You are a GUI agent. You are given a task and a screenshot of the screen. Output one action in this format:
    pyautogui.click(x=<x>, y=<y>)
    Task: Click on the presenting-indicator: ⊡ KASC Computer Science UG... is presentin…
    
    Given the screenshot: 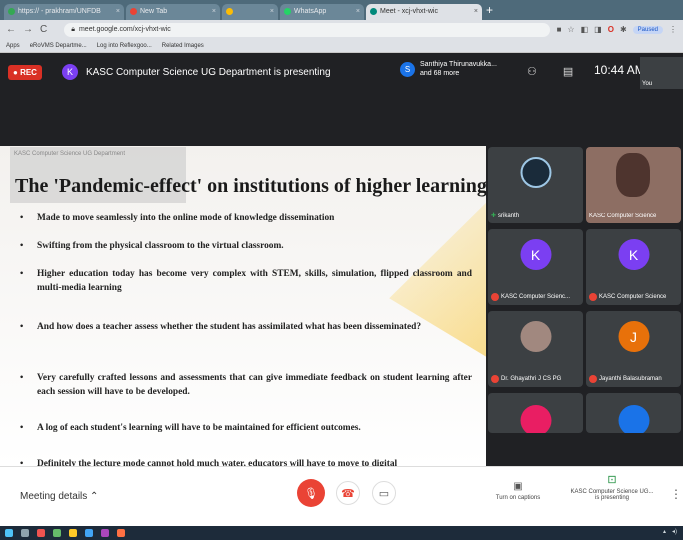 What is the action you would take?
    pyautogui.click(x=612, y=487)
    